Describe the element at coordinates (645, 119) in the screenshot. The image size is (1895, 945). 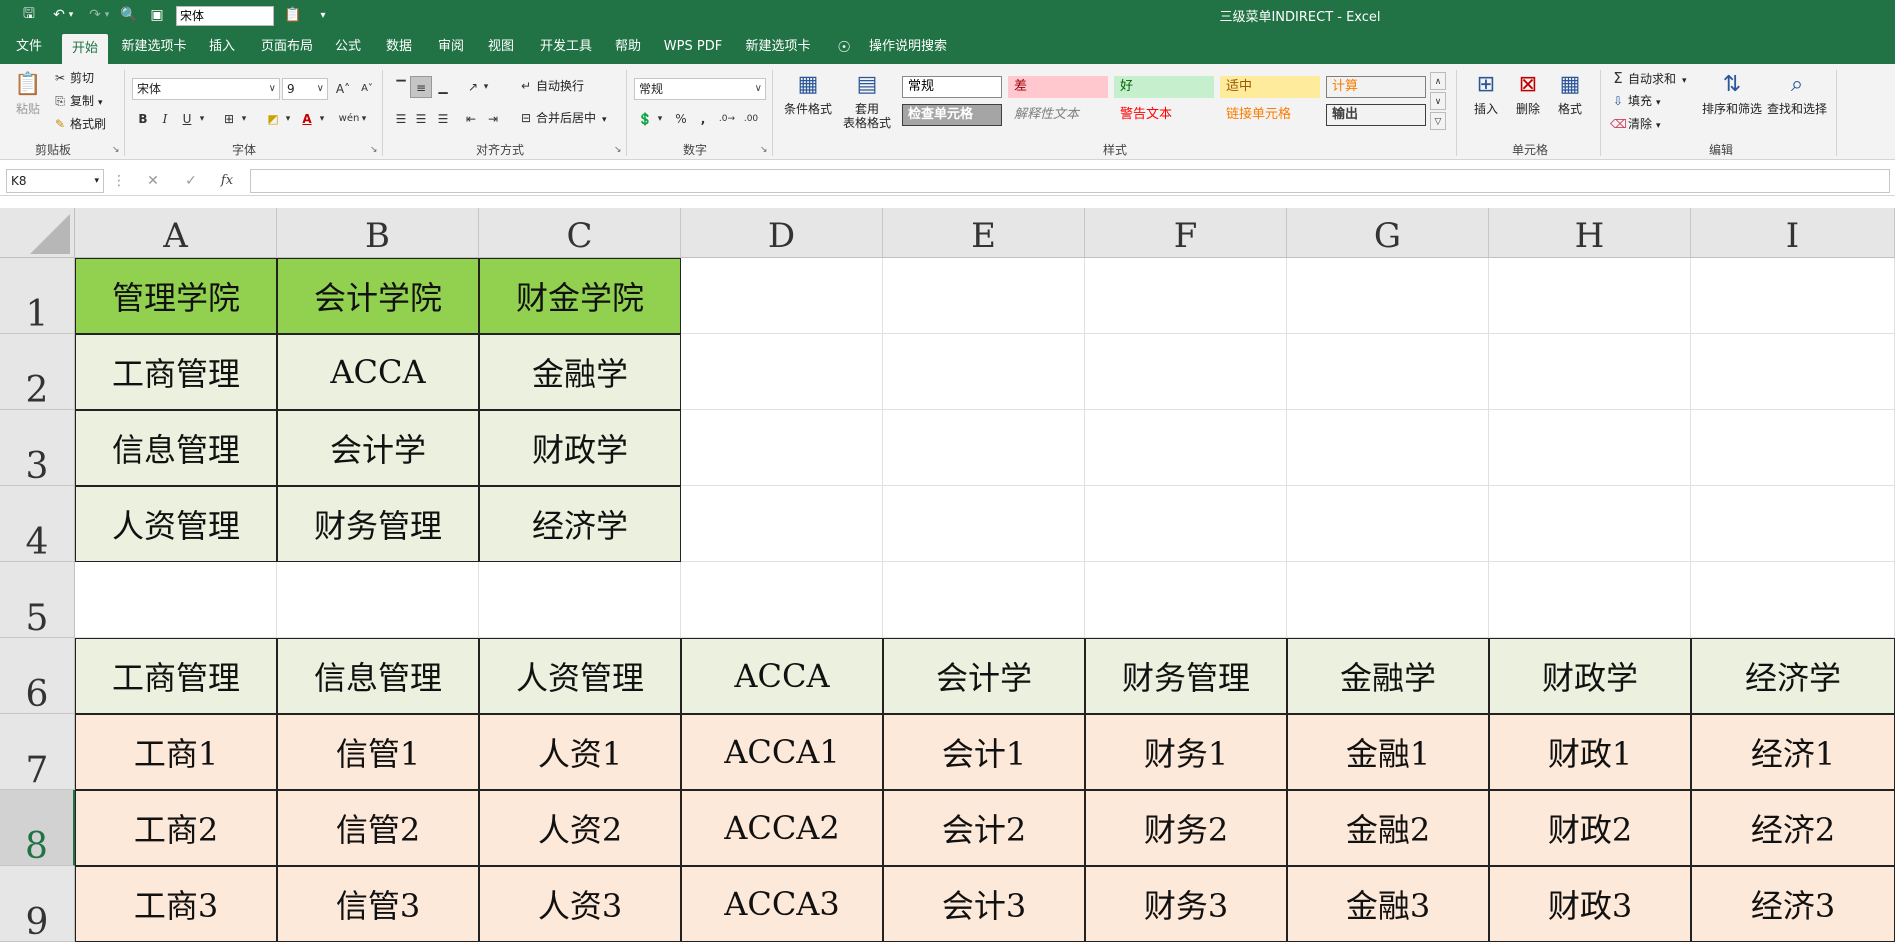
I see `currency-icon: 💲` at that location.